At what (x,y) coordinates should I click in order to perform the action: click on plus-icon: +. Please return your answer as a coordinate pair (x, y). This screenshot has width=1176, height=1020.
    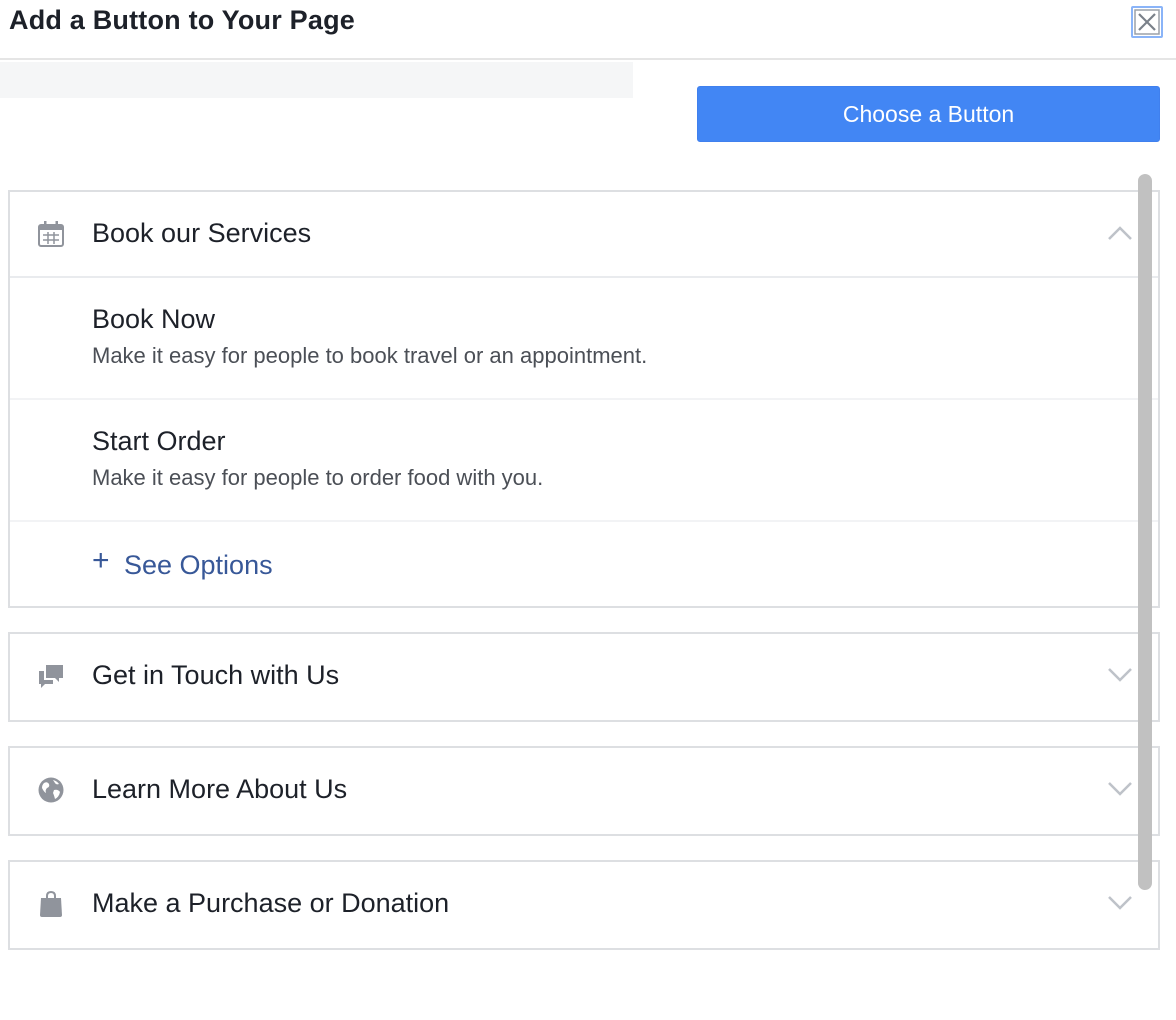
    Looking at the image, I should click on (101, 560).